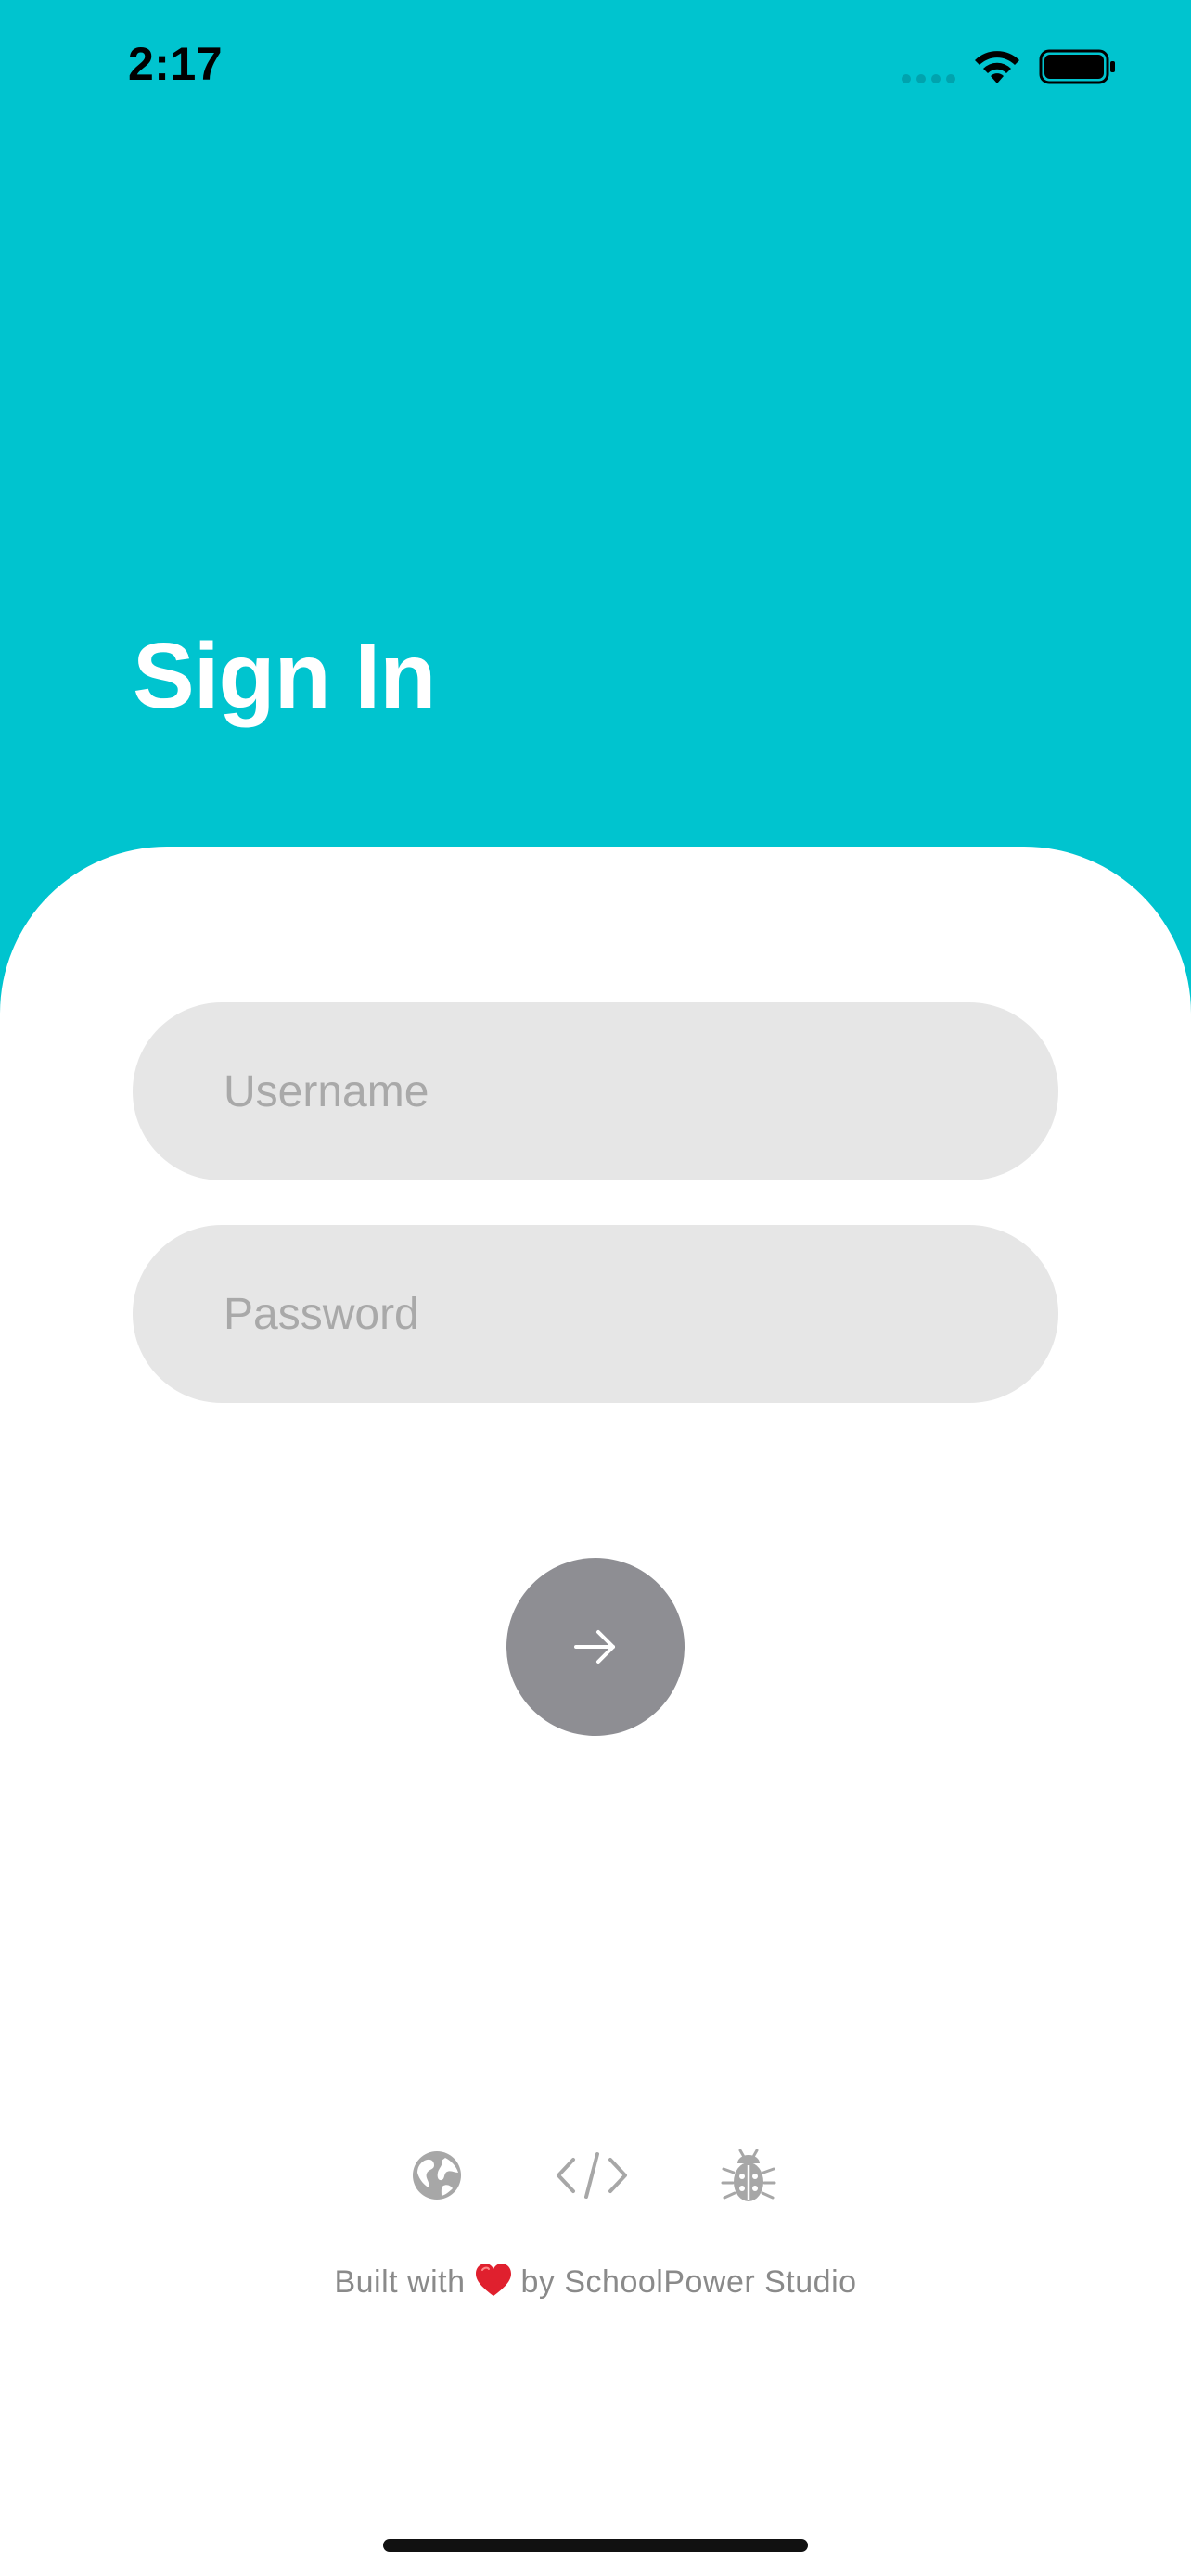 The height and width of the screenshot is (2576, 1191). Describe the element at coordinates (595, 69) in the screenshot. I see `status-bar: 2:17` at that location.